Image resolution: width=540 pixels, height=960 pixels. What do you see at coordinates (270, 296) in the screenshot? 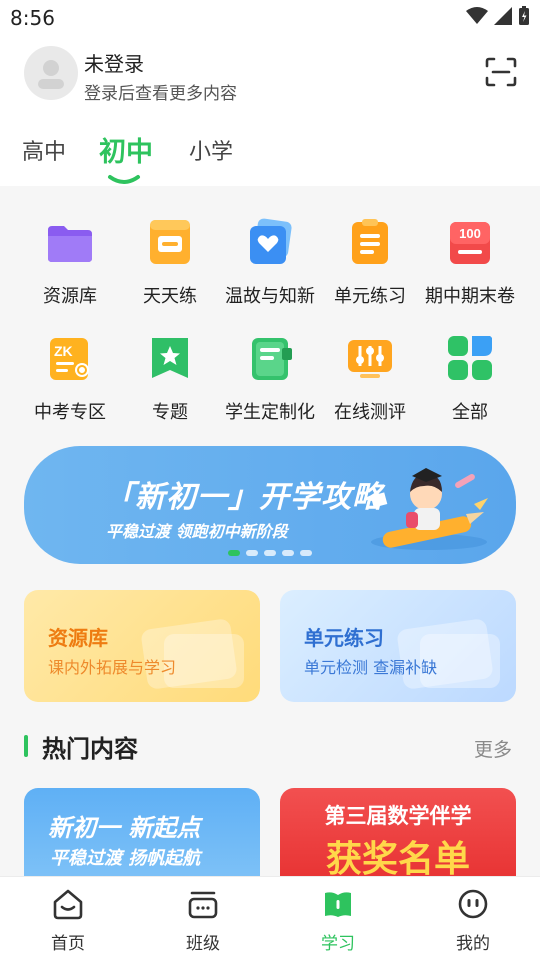
I see `grid-label: 温故与知新` at bounding box center [270, 296].